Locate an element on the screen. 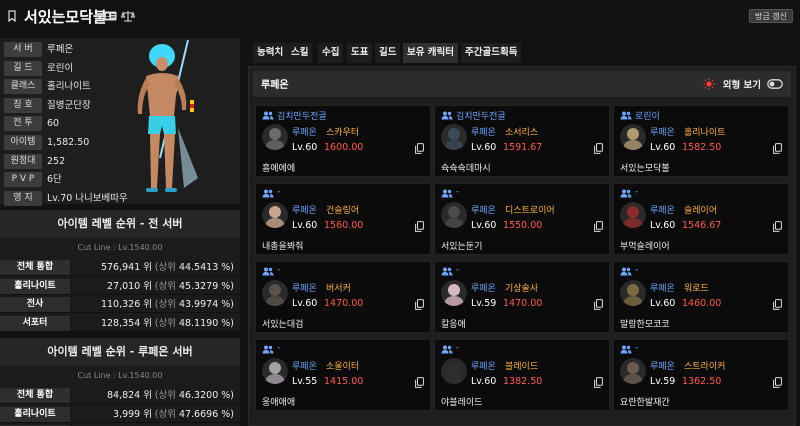 The image size is (800, 426). character-item-level: 1582.50 is located at coordinates (702, 147).